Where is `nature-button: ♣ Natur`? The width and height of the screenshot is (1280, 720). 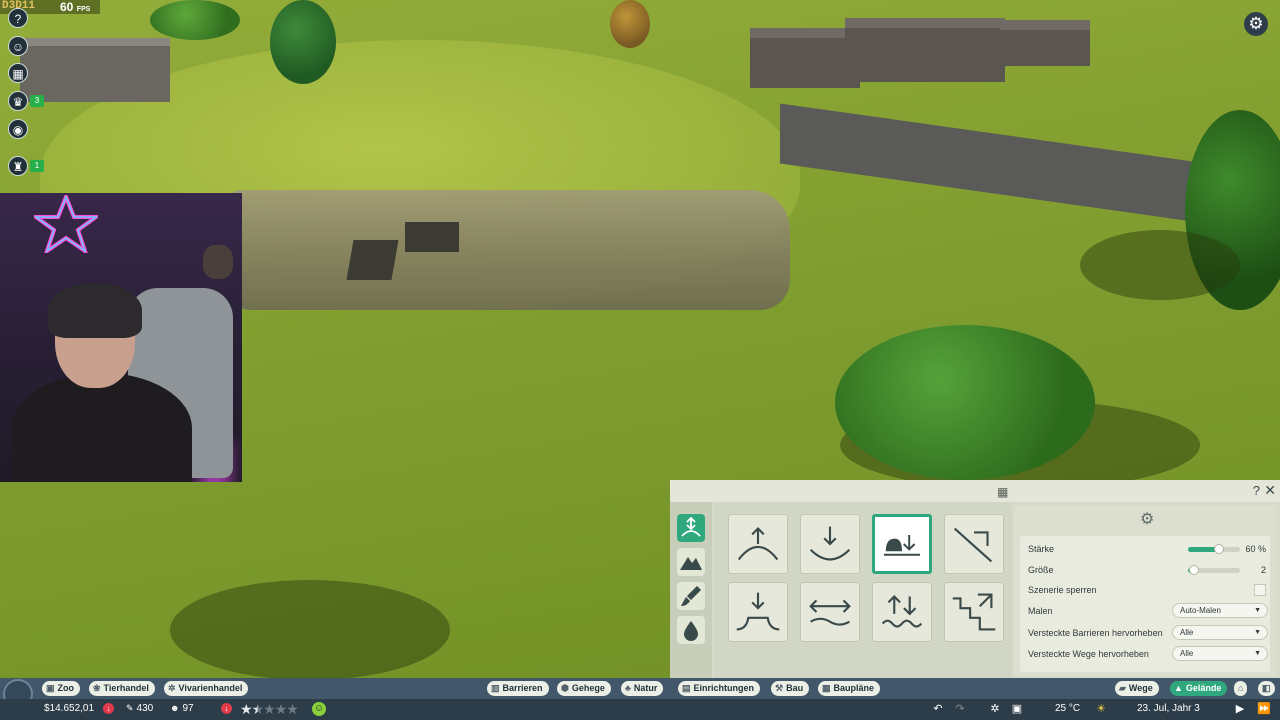 nature-button: ♣ Natur is located at coordinates (642, 688).